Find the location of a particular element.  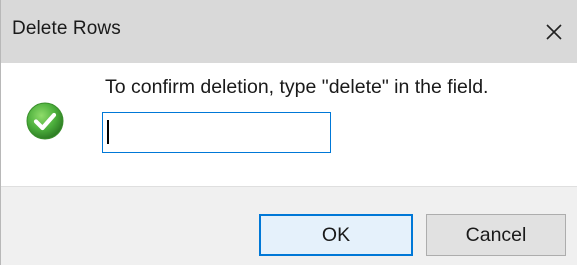

dialog-title: Delete Rows is located at coordinates (66, 28).